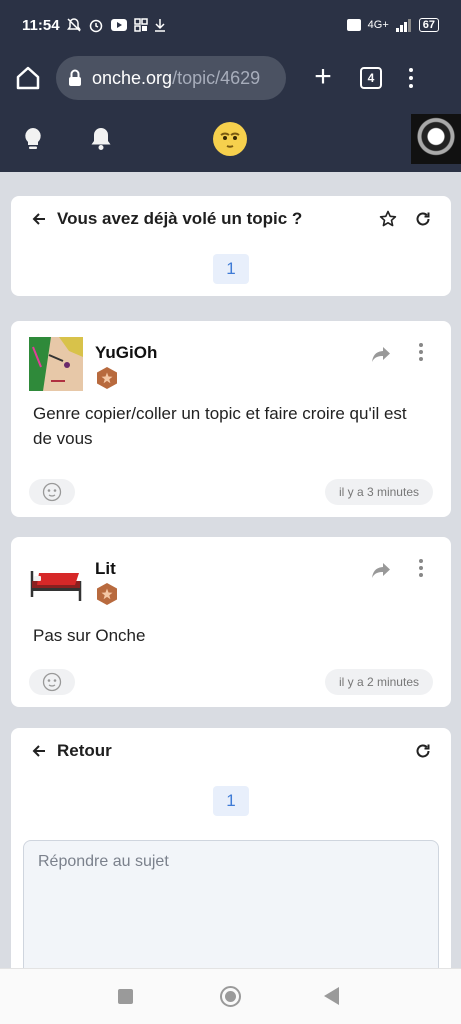 The height and width of the screenshot is (1024, 461). What do you see at coordinates (388, 219) in the screenshot?
I see `star-icon` at bounding box center [388, 219].